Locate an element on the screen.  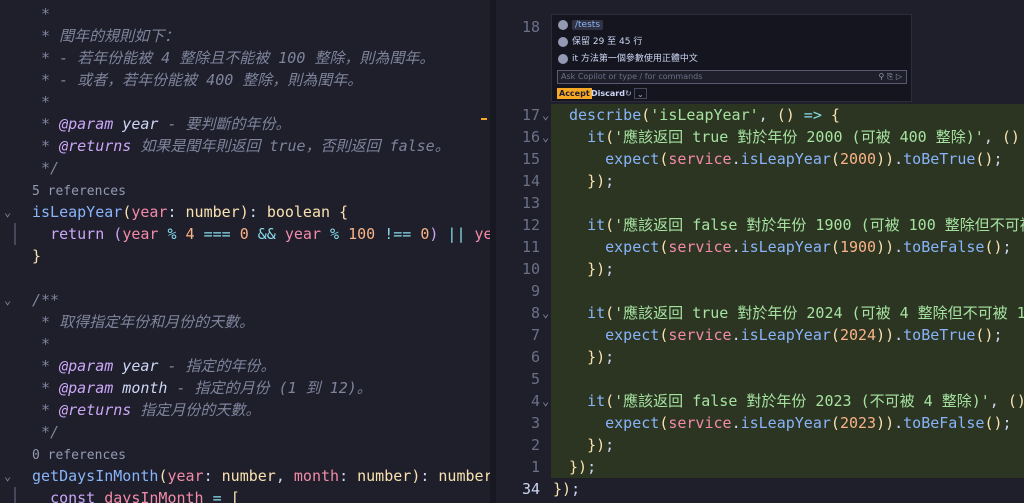
chevron-down-icon: ⌄ is located at coordinates (640, 93).